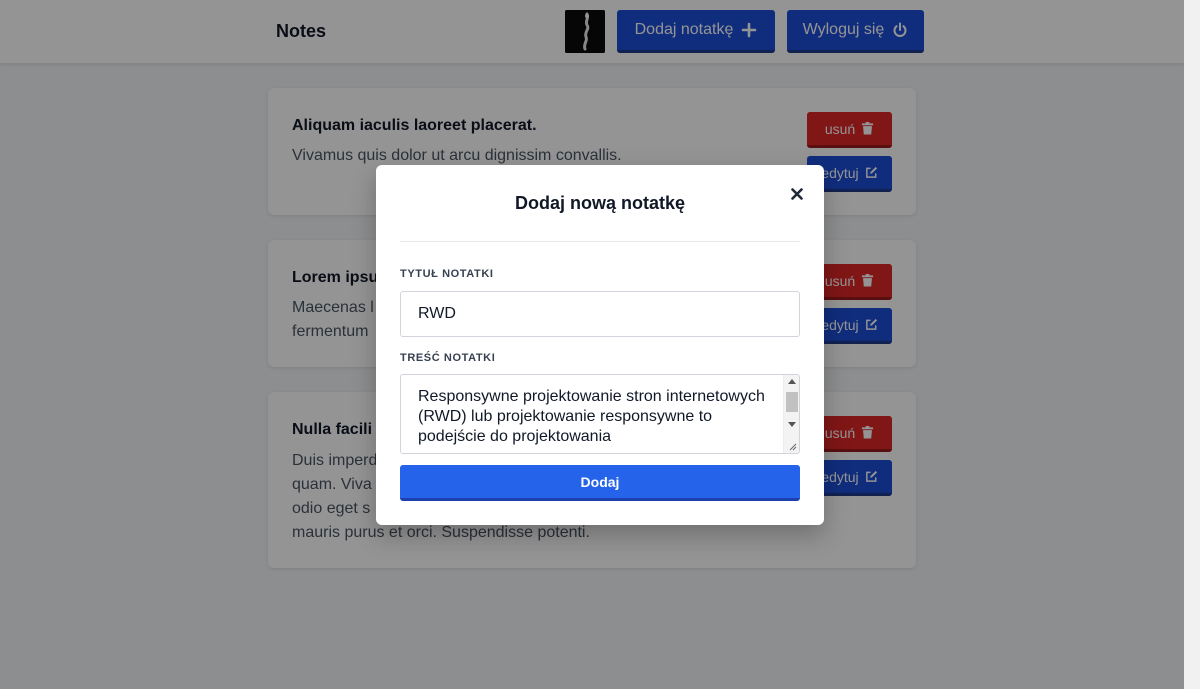 Image resolution: width=1200 pixels, height=689 pixels. What do you see at coordinates (600, 241) in the screenshot?
I see `modal-divider` at bounding box center [600, 241].